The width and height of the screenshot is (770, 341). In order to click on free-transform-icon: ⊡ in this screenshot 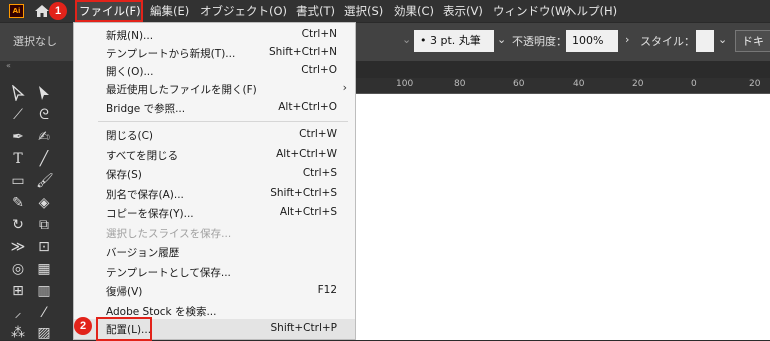, I will do `click(44, 247)`.